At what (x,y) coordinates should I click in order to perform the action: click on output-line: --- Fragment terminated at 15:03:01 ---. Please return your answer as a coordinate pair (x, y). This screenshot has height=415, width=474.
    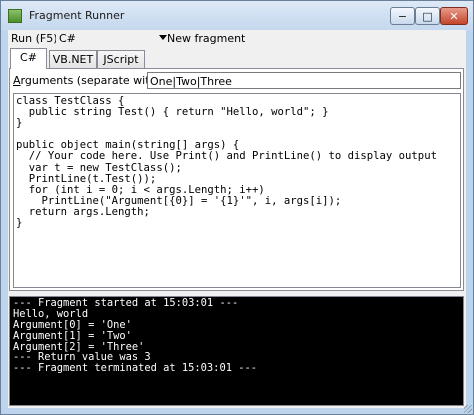
    Looking at the image, I should click on (135, 368).